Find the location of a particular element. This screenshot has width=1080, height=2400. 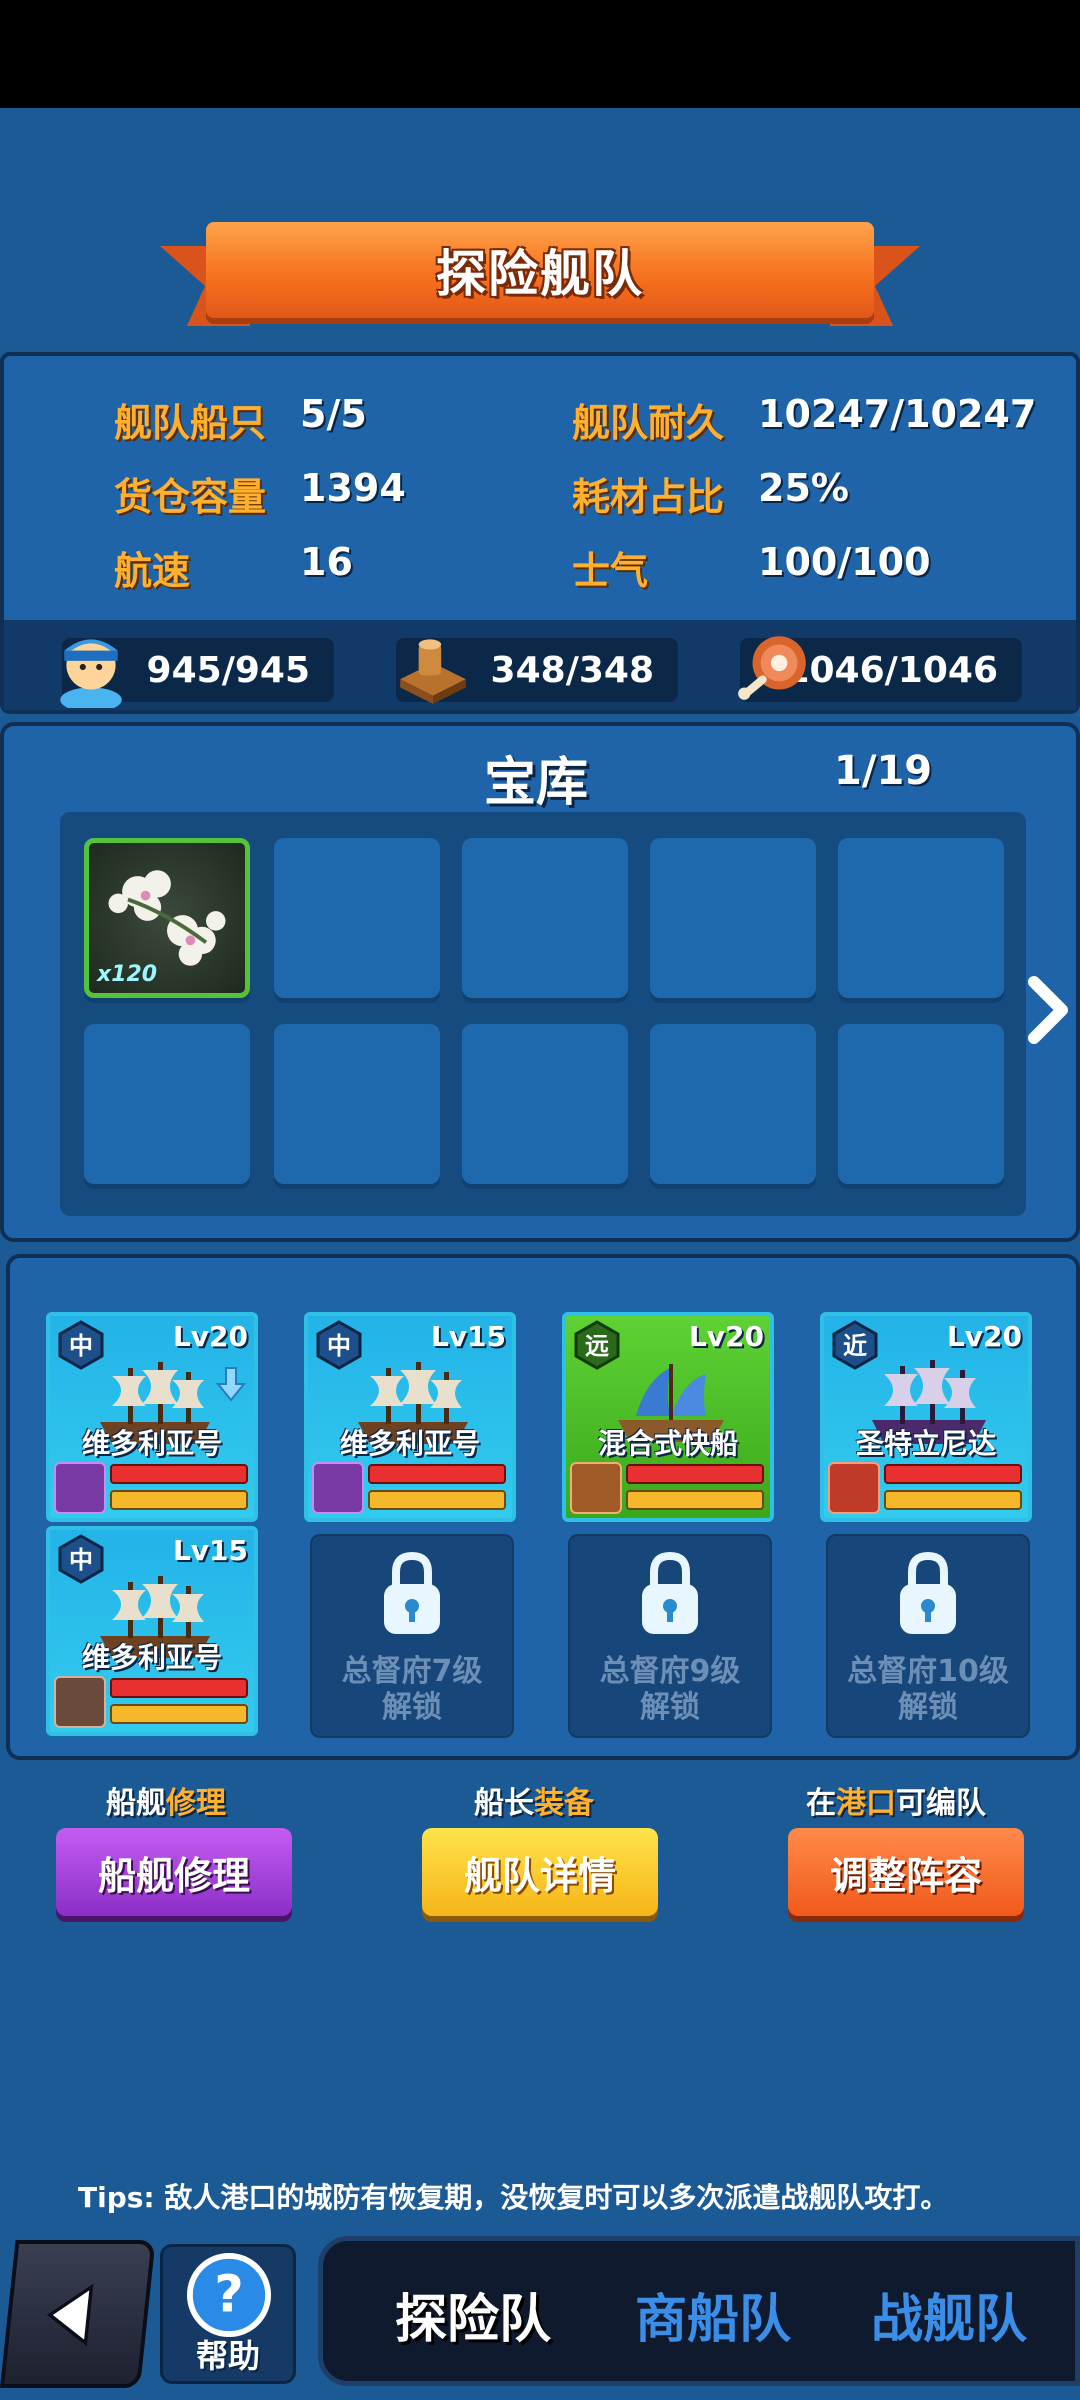

stat-morale: 士气 100/100 is located at coordinates (751, 567).